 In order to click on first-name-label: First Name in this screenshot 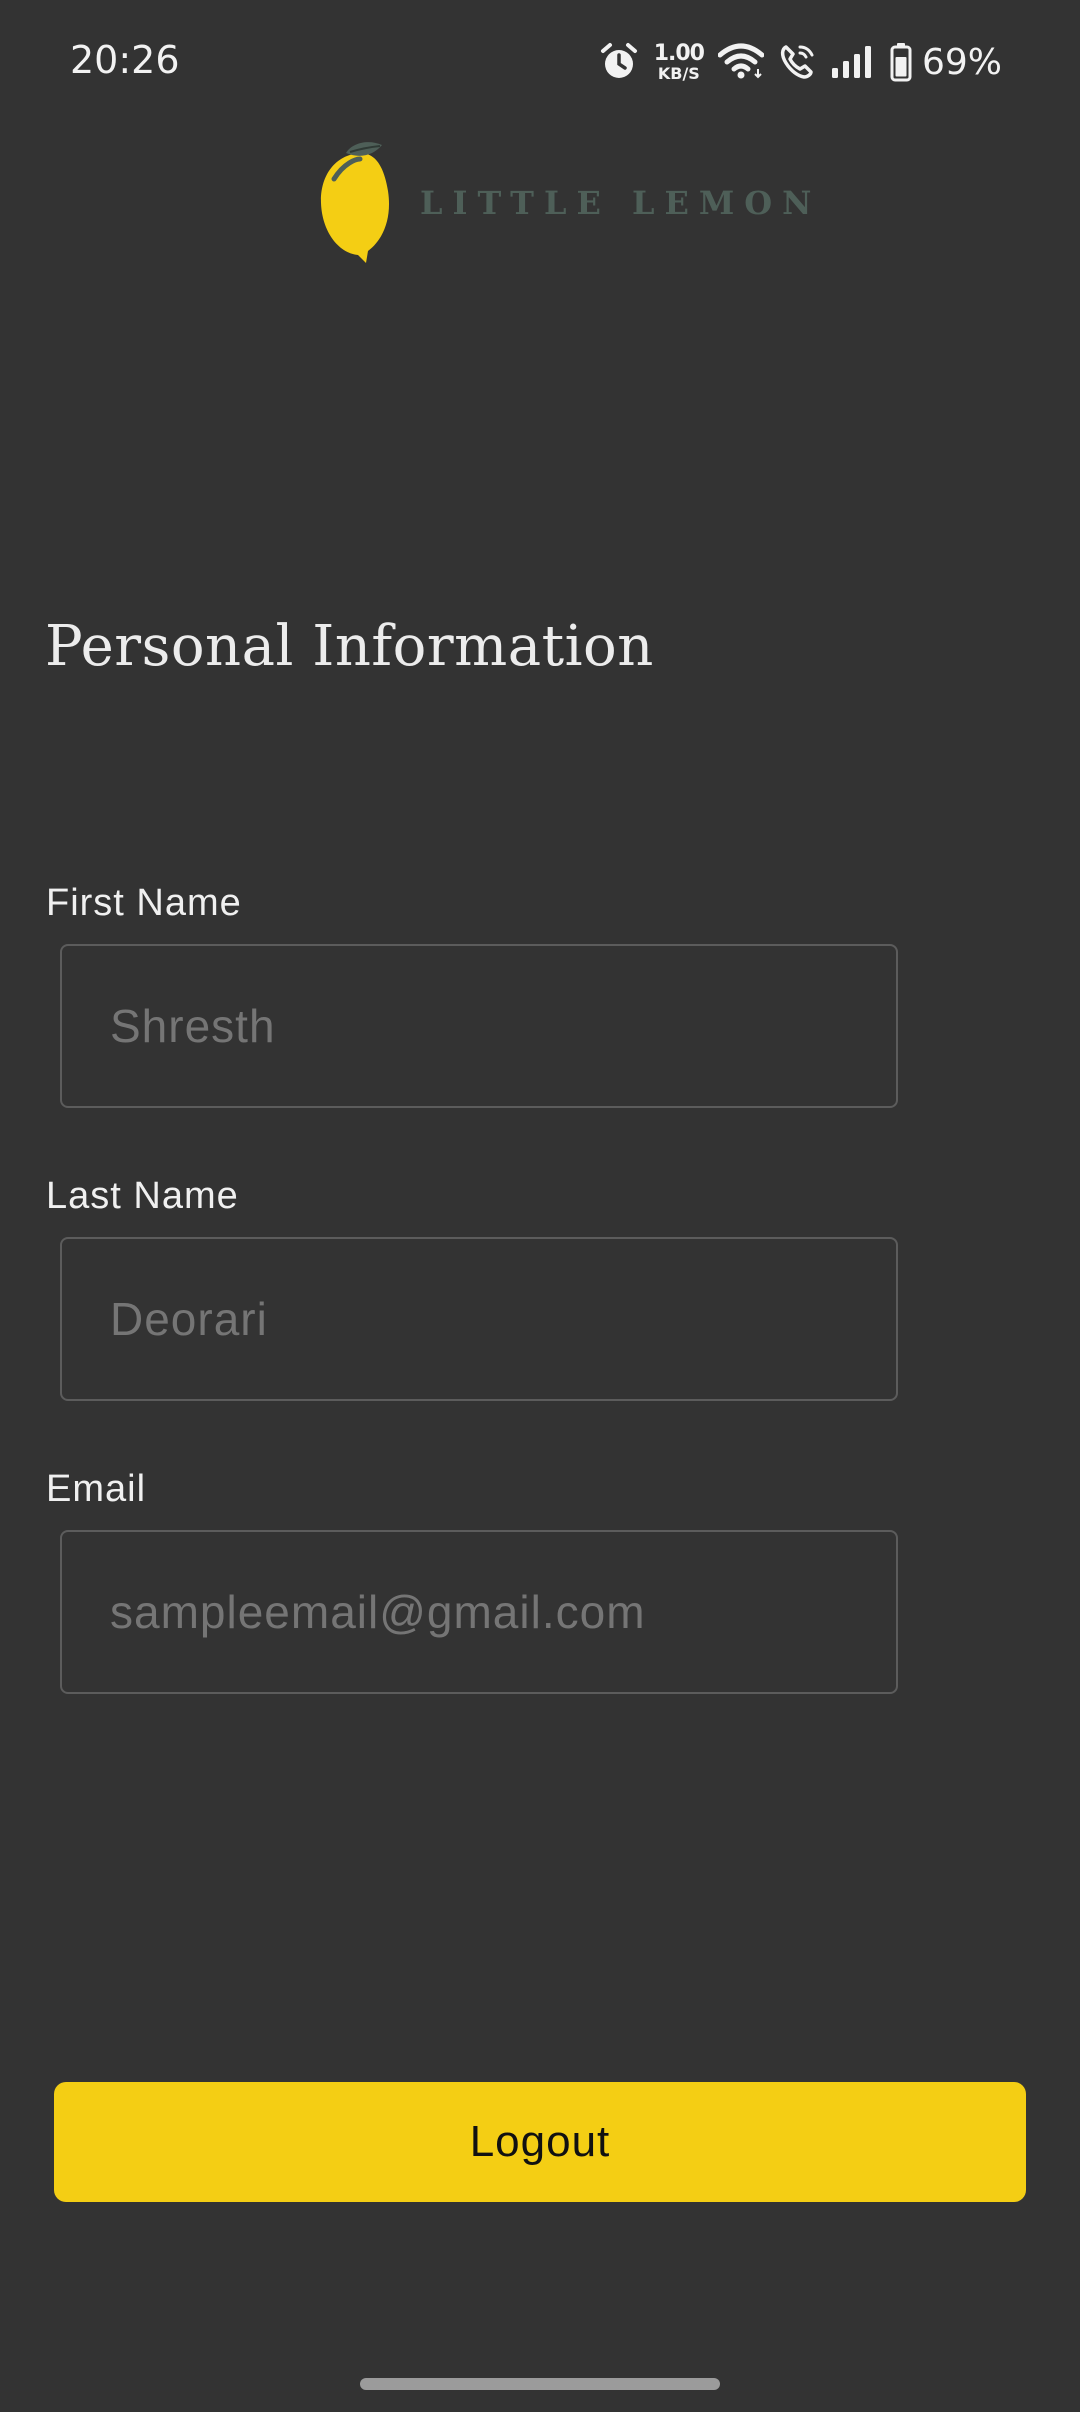, I will do `click(144, 903)`.